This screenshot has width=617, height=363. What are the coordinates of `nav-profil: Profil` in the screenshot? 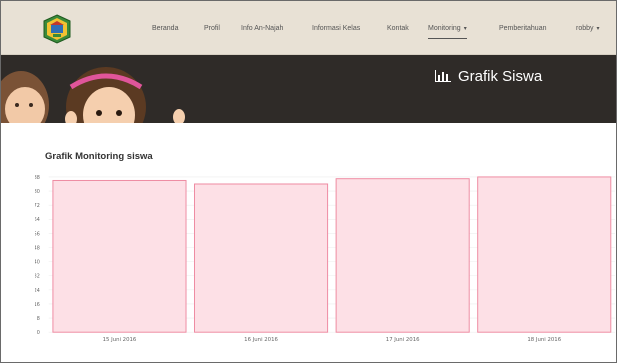 It's located at (212, 28).